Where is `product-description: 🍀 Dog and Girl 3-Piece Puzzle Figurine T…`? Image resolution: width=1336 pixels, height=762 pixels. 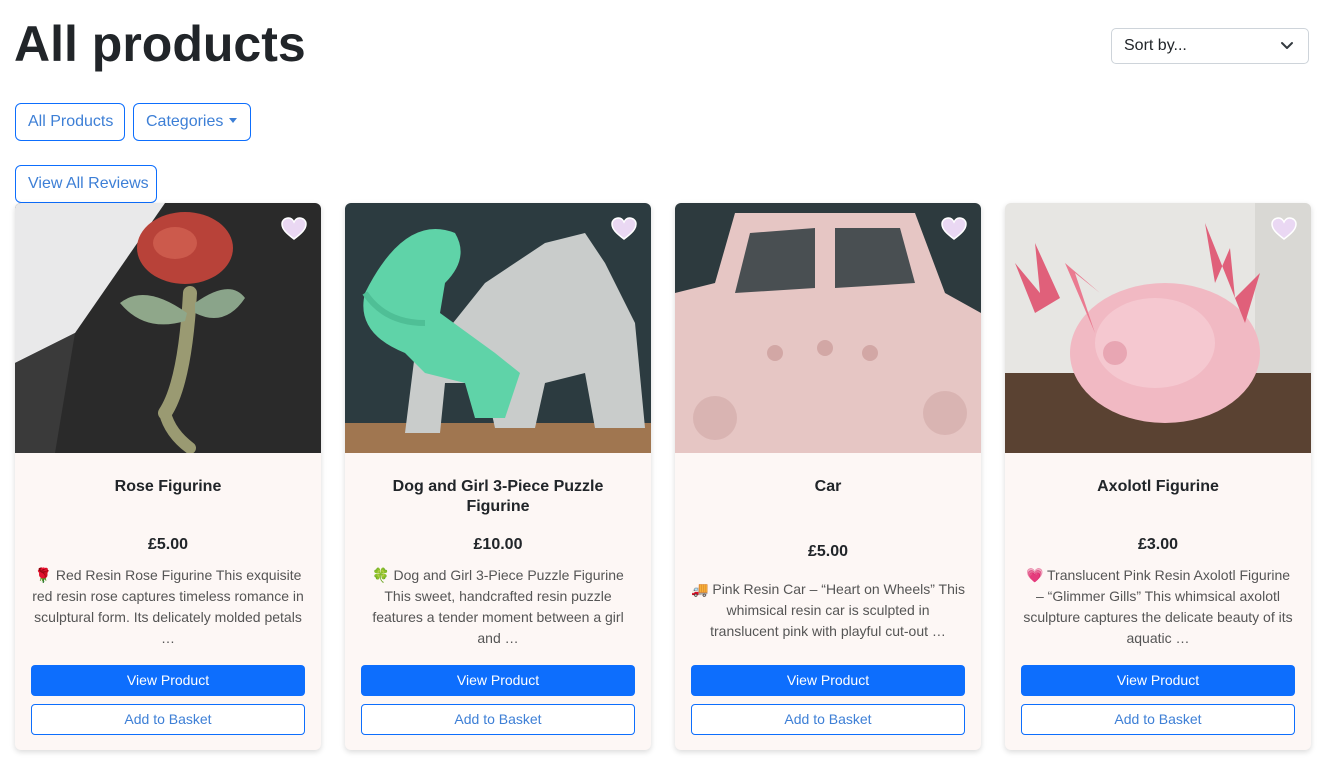 product-description: 🍀 Dog and Girl 3-Piece Puzzle Figurine T… is located at coordinates (498, 606).